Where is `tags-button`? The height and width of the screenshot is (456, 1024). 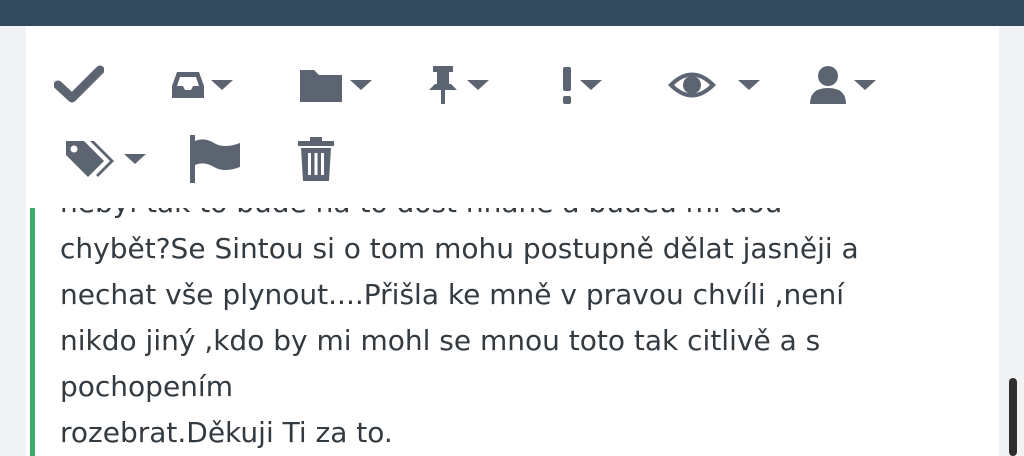 tags-button is located at coordinates (105, 159).